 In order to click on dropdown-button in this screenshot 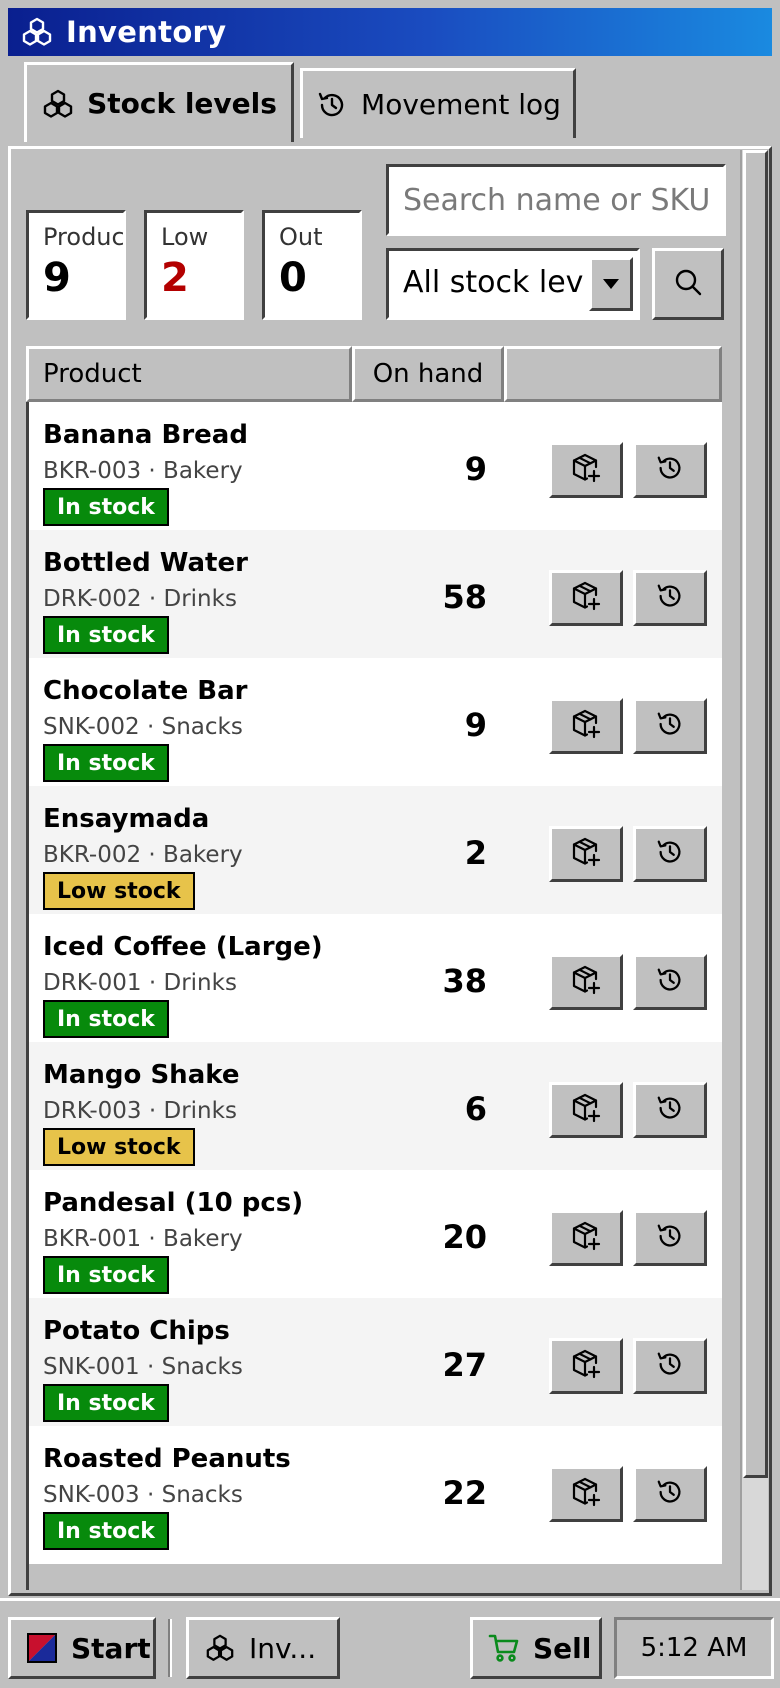, I will do `click(611, 284)`.